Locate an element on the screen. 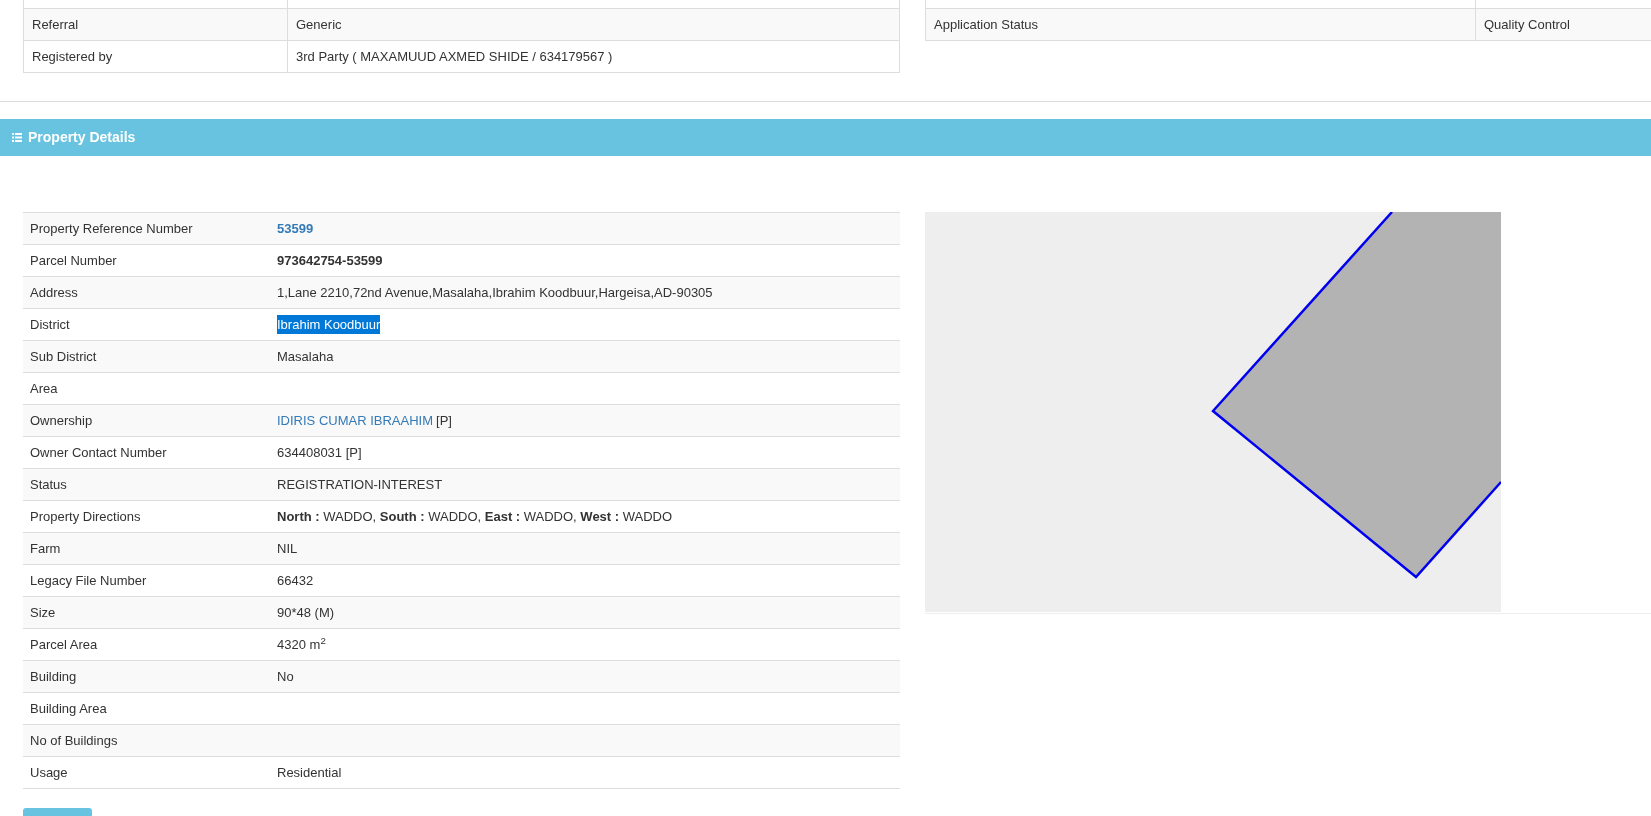 The height and width of the screenshot is (816, 1651). field-label: Application Status is located at coordinates (986, 24).